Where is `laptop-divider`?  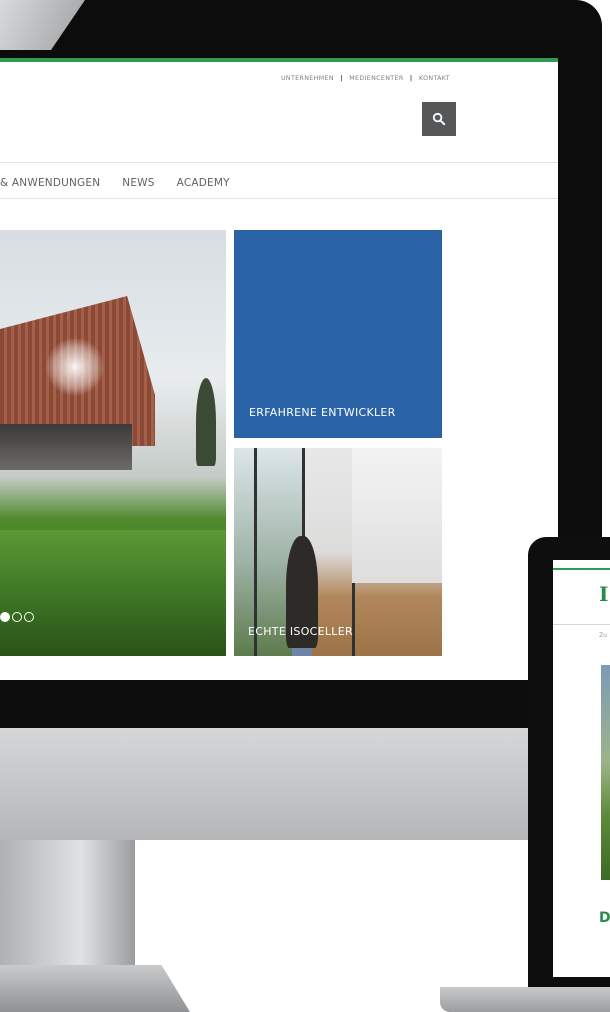
laptop-divider is located at coordinates (581, 624).